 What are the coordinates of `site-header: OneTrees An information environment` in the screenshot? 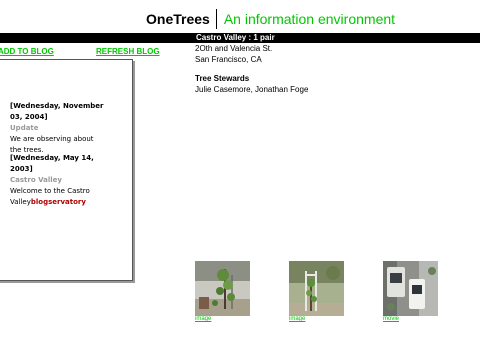 It's located at (270, 19).